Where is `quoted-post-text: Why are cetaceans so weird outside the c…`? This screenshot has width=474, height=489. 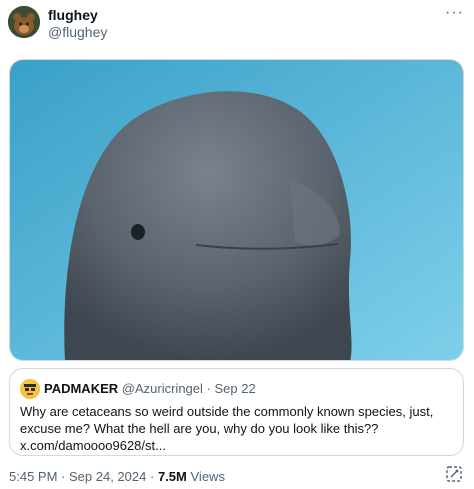 quoted-post-text: Why are cetaceans so weird outside the c… is located at coordinates (227, 428).